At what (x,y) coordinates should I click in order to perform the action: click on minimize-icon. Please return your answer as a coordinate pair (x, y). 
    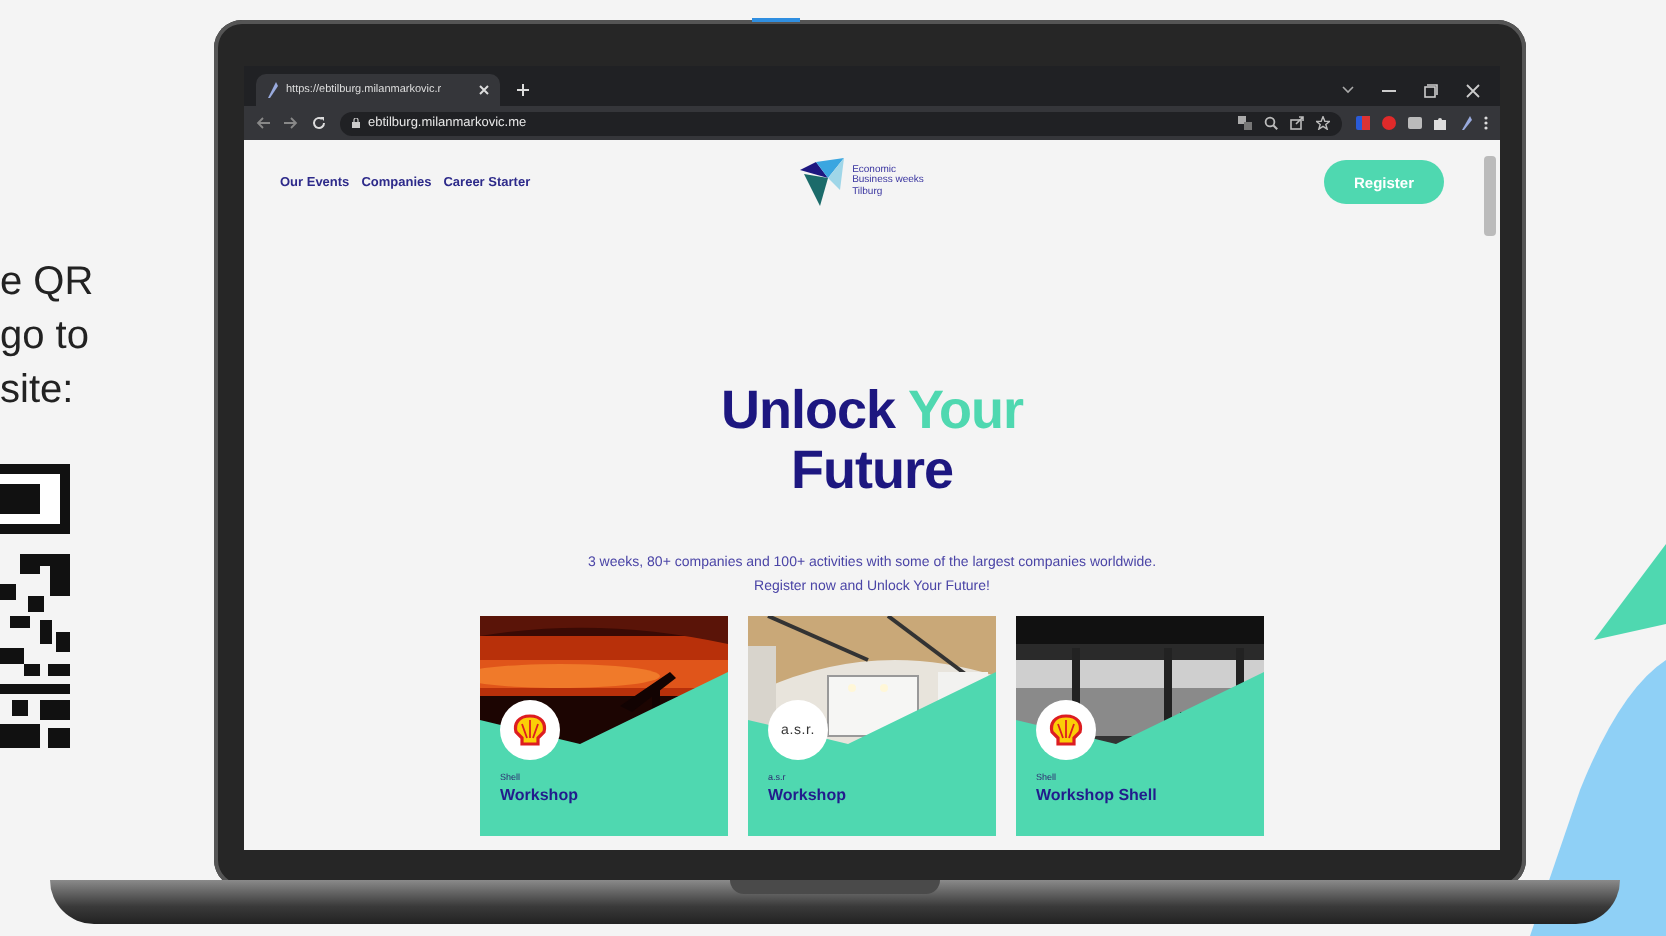
    Looking at the image, I should click on (1389, 90).